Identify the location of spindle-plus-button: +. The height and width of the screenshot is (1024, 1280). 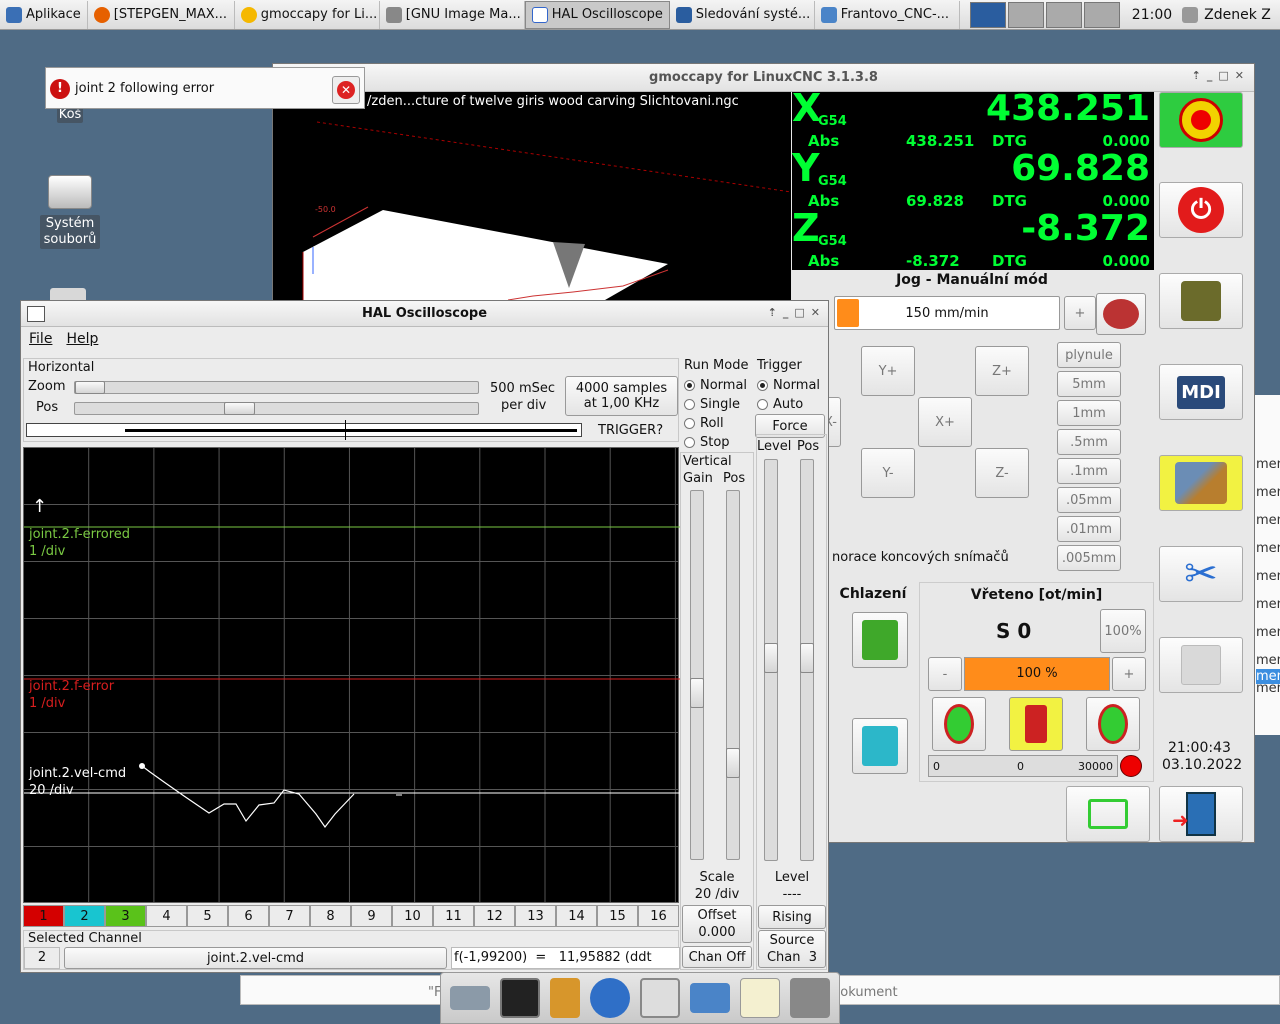
(1129, 674).